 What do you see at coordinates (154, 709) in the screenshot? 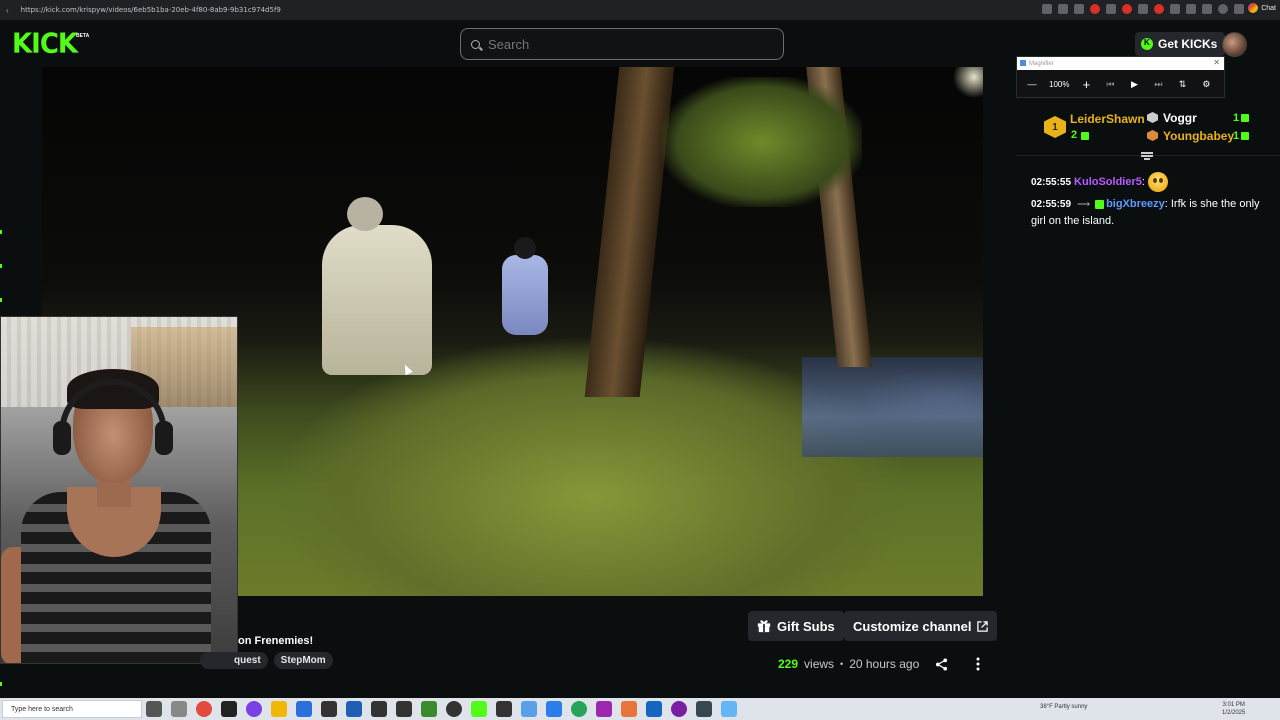
I see `task-view-icon` at bounding box center [154, 709].